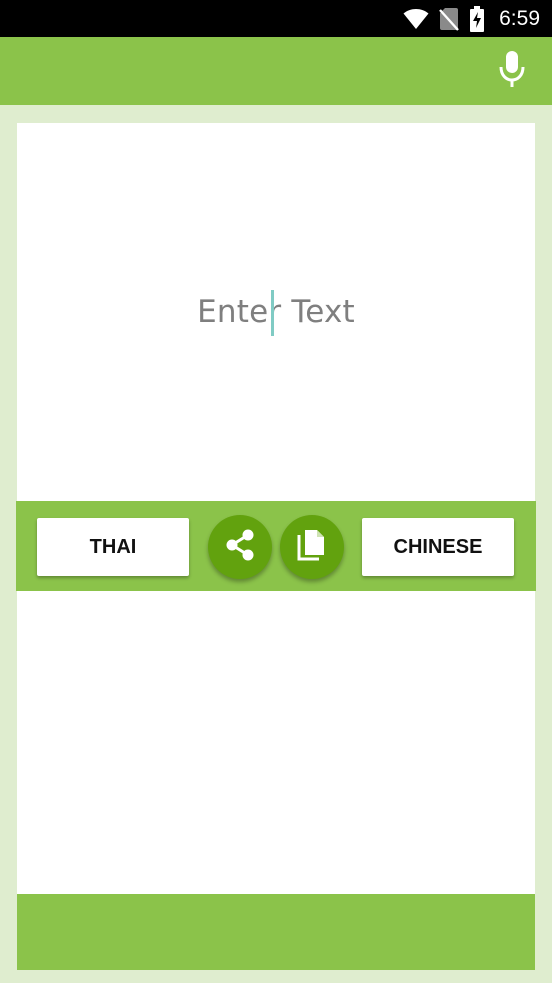 This screenshot has width=552, height=983. What do you see at coordinates (273, 313) in the screenshot?
I see `text-caret` at bounding box center [273, 313].